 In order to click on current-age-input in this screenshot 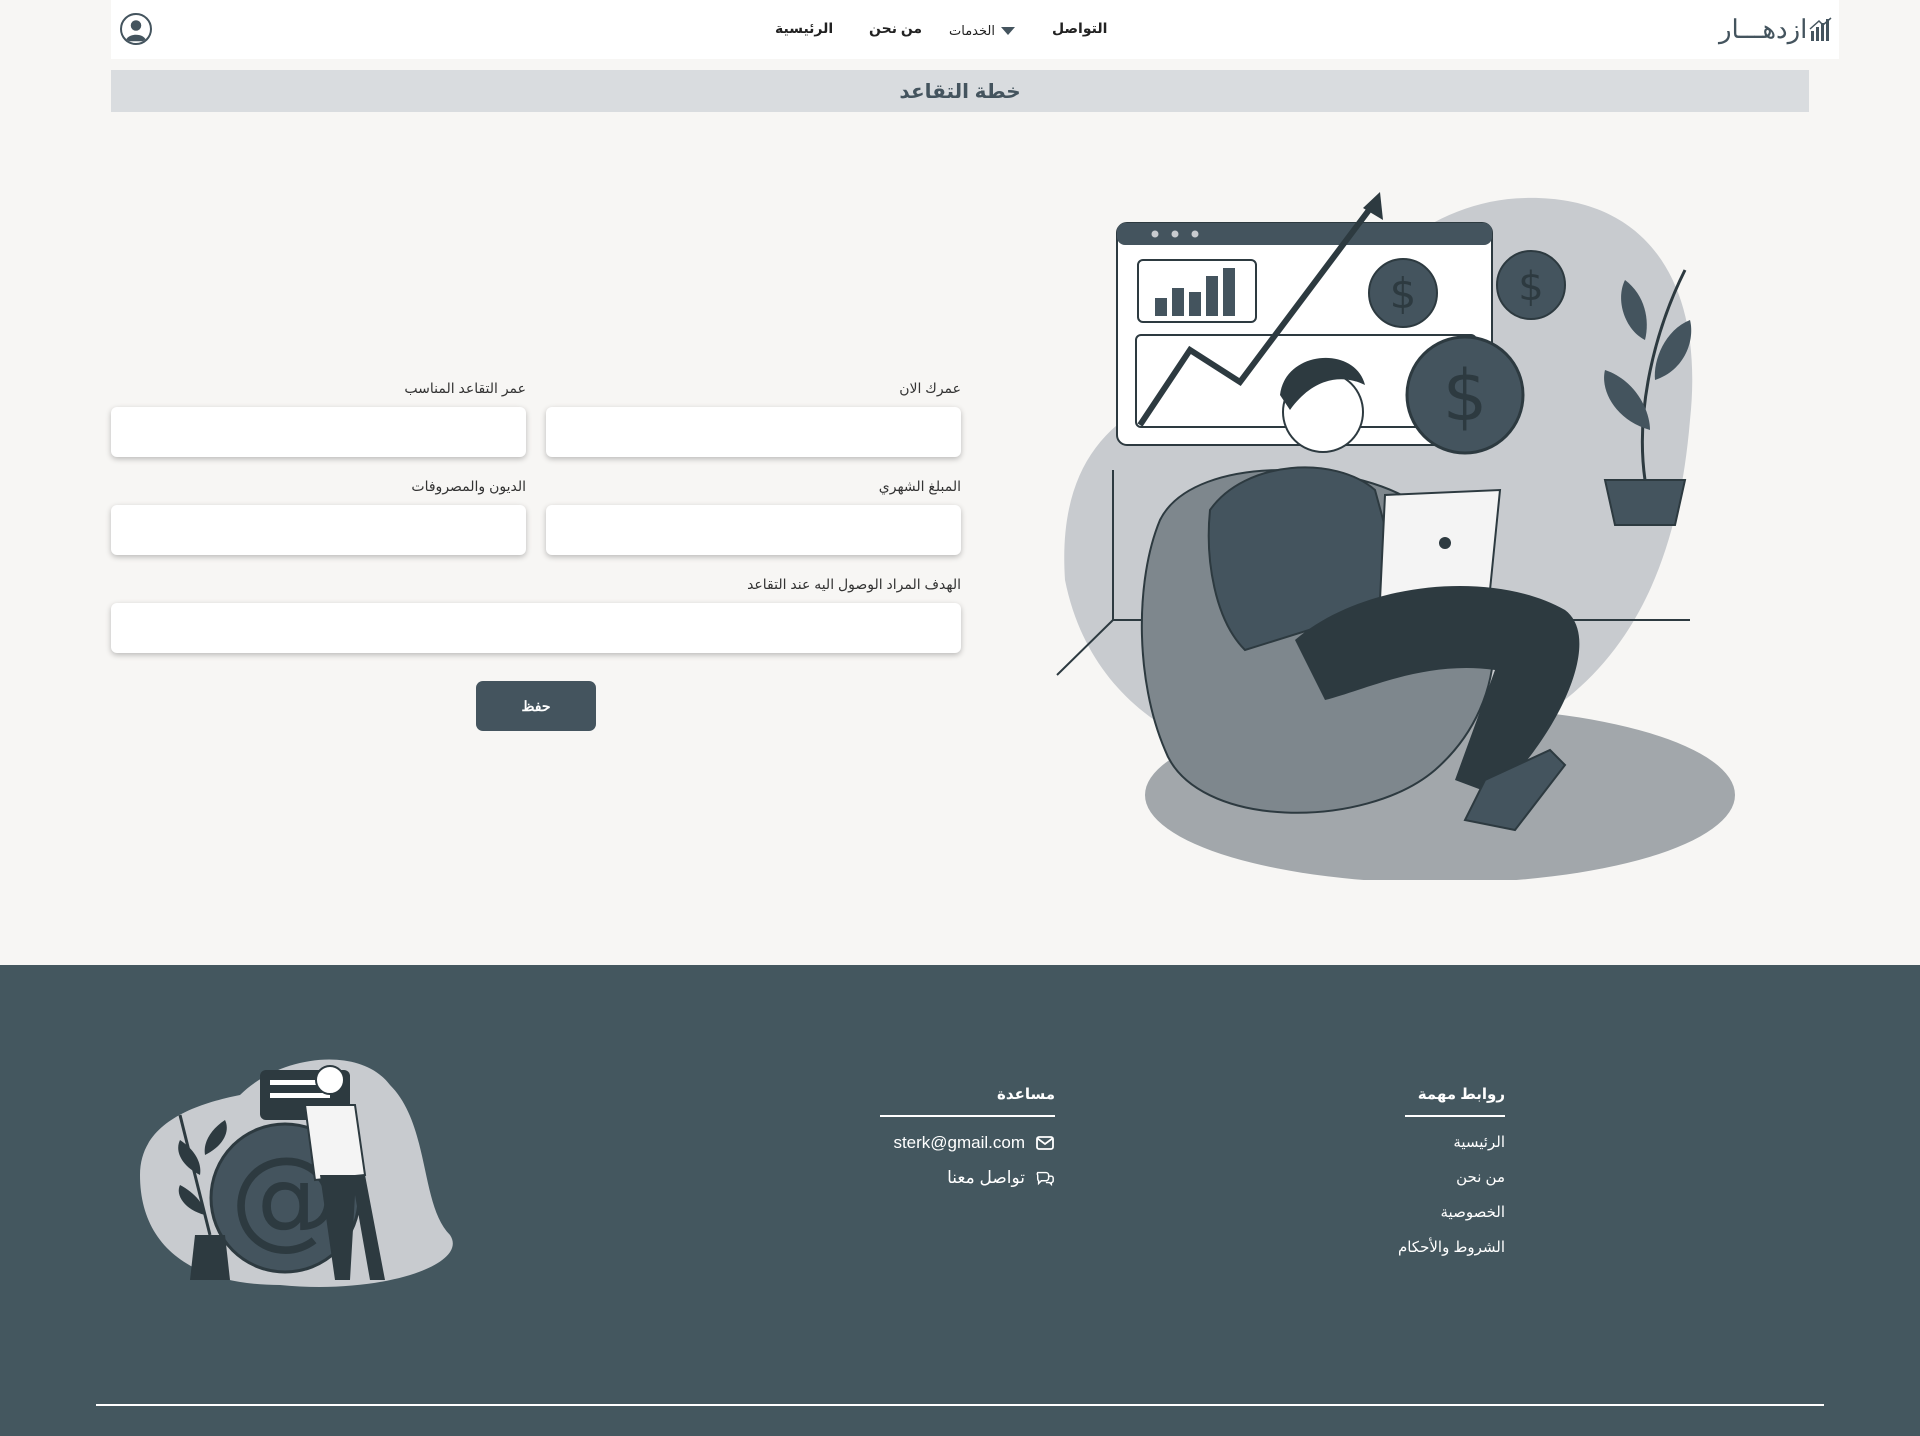, I will do `click(753, 432)`.